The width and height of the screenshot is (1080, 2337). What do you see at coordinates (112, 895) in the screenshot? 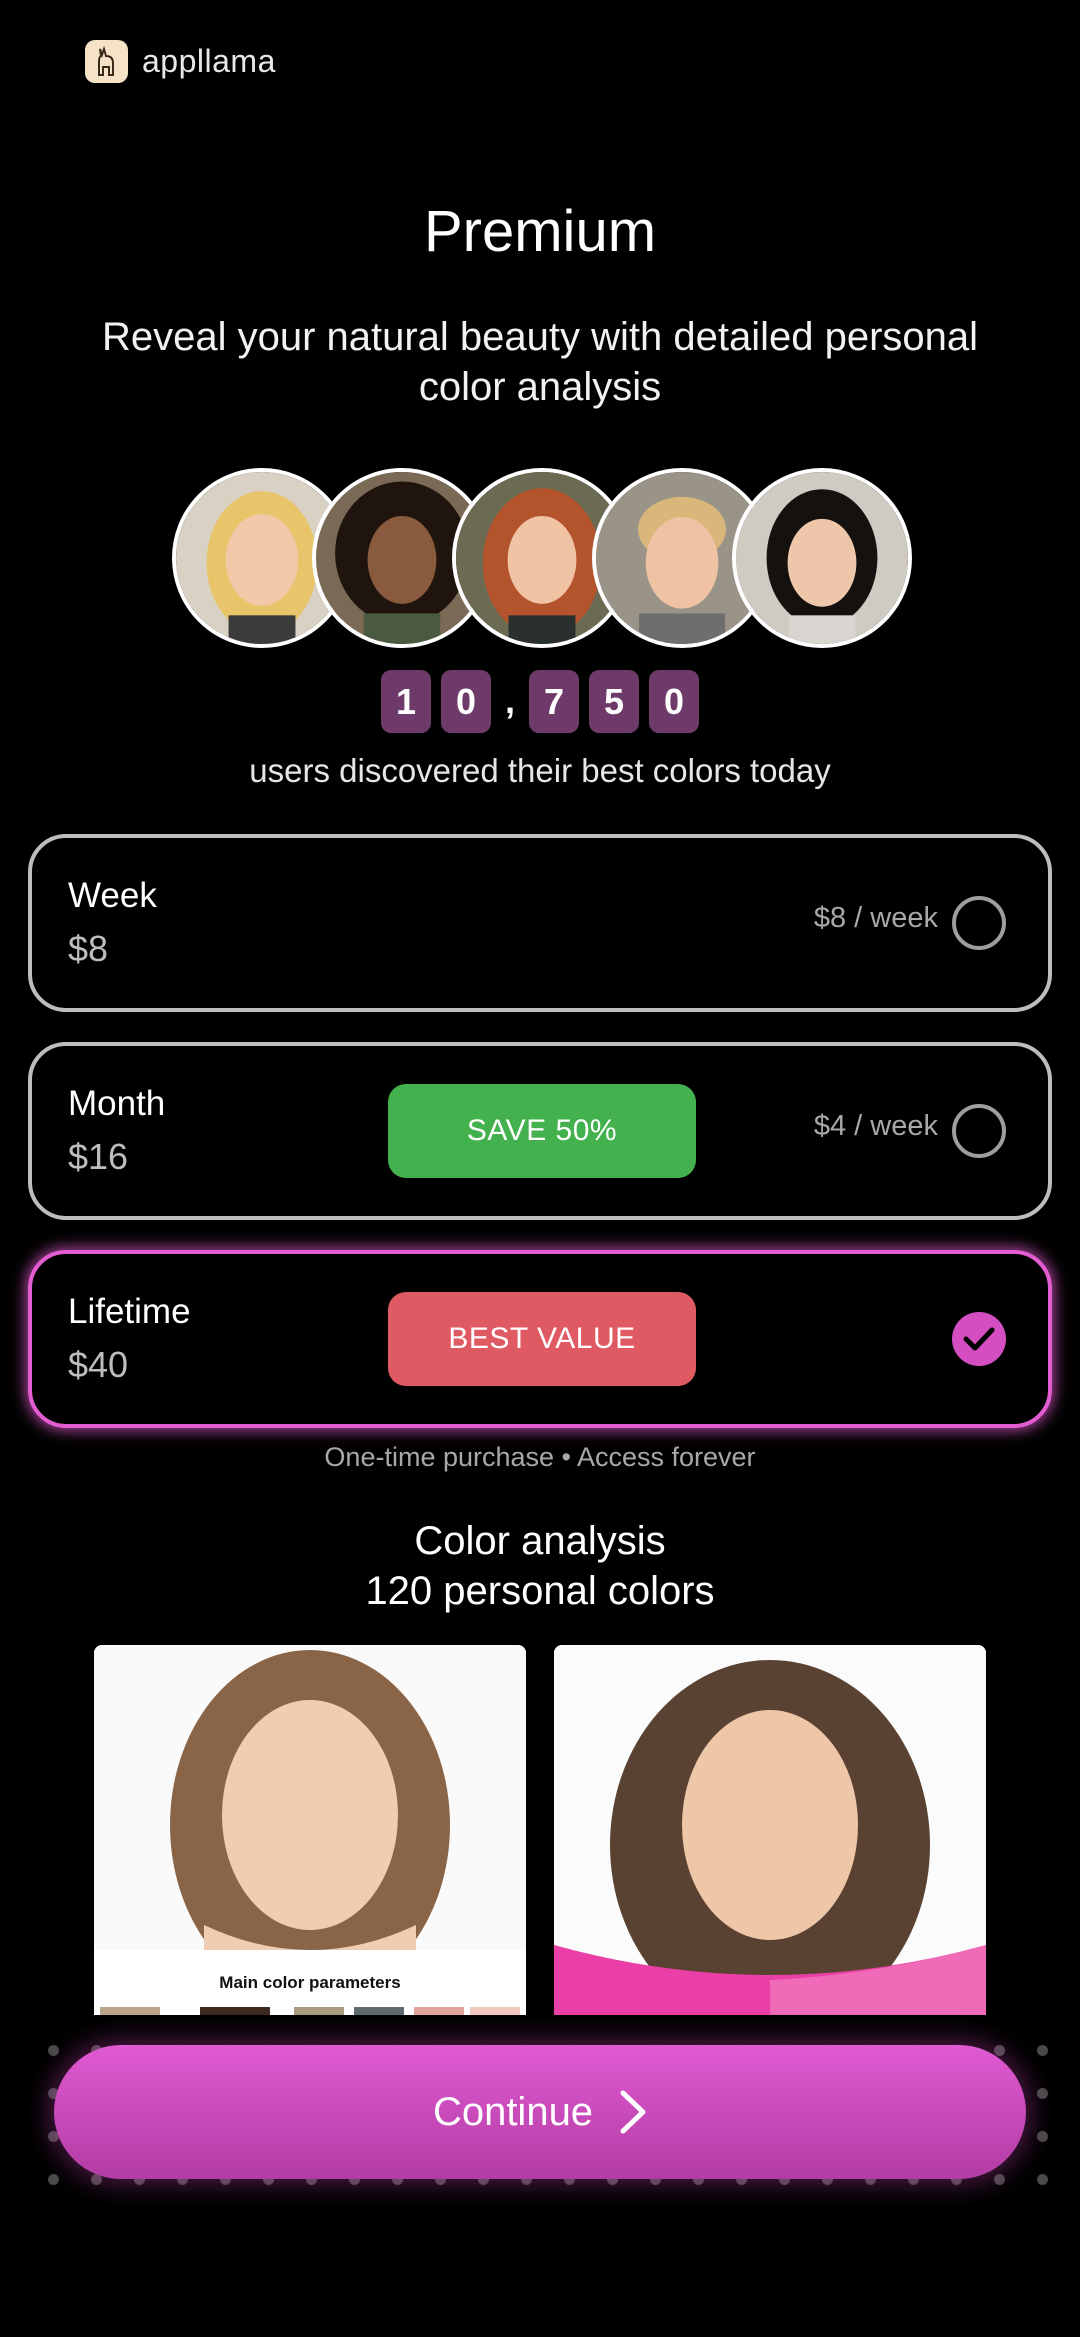
I see `plan-name: Week` at bounding box center [112, 895].